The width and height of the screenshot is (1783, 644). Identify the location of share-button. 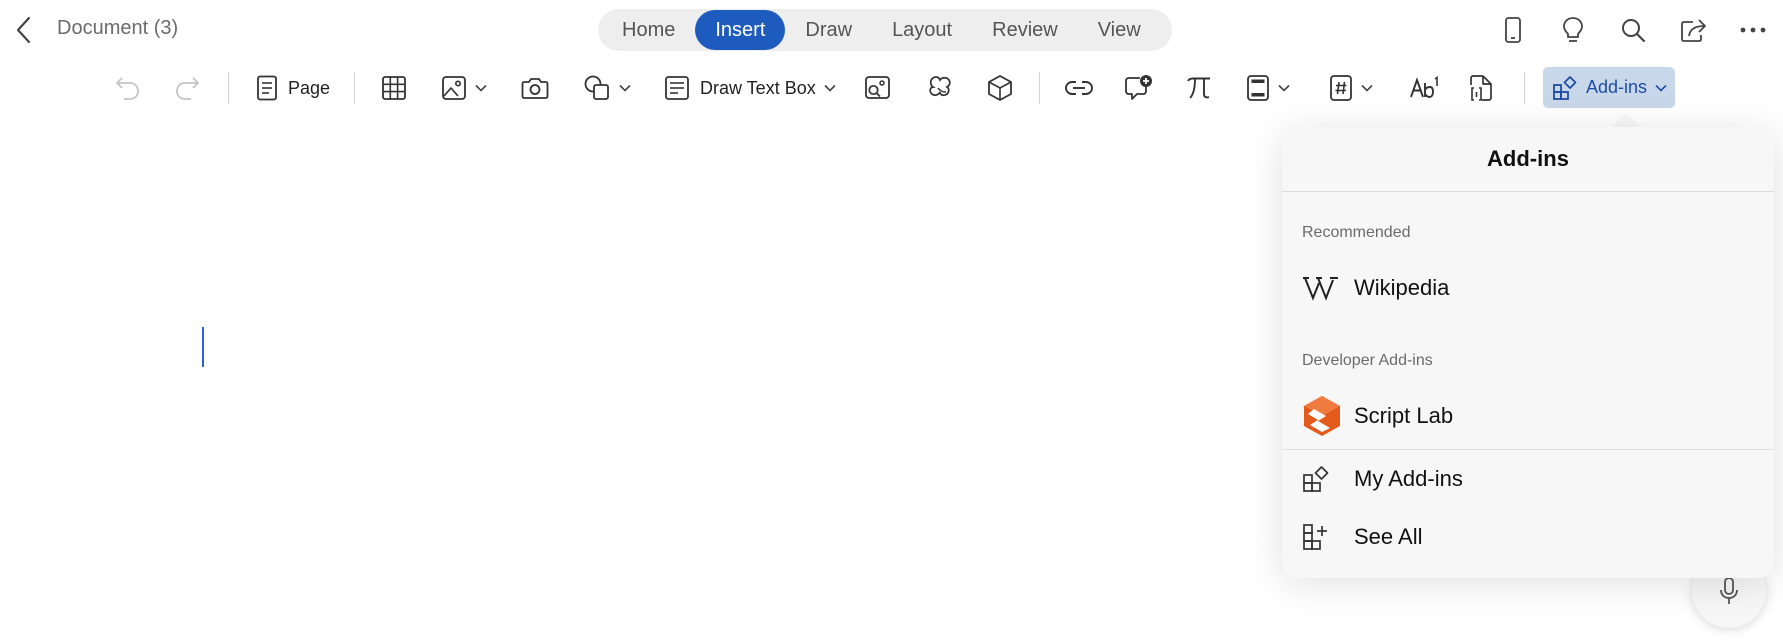
(1693, 30).